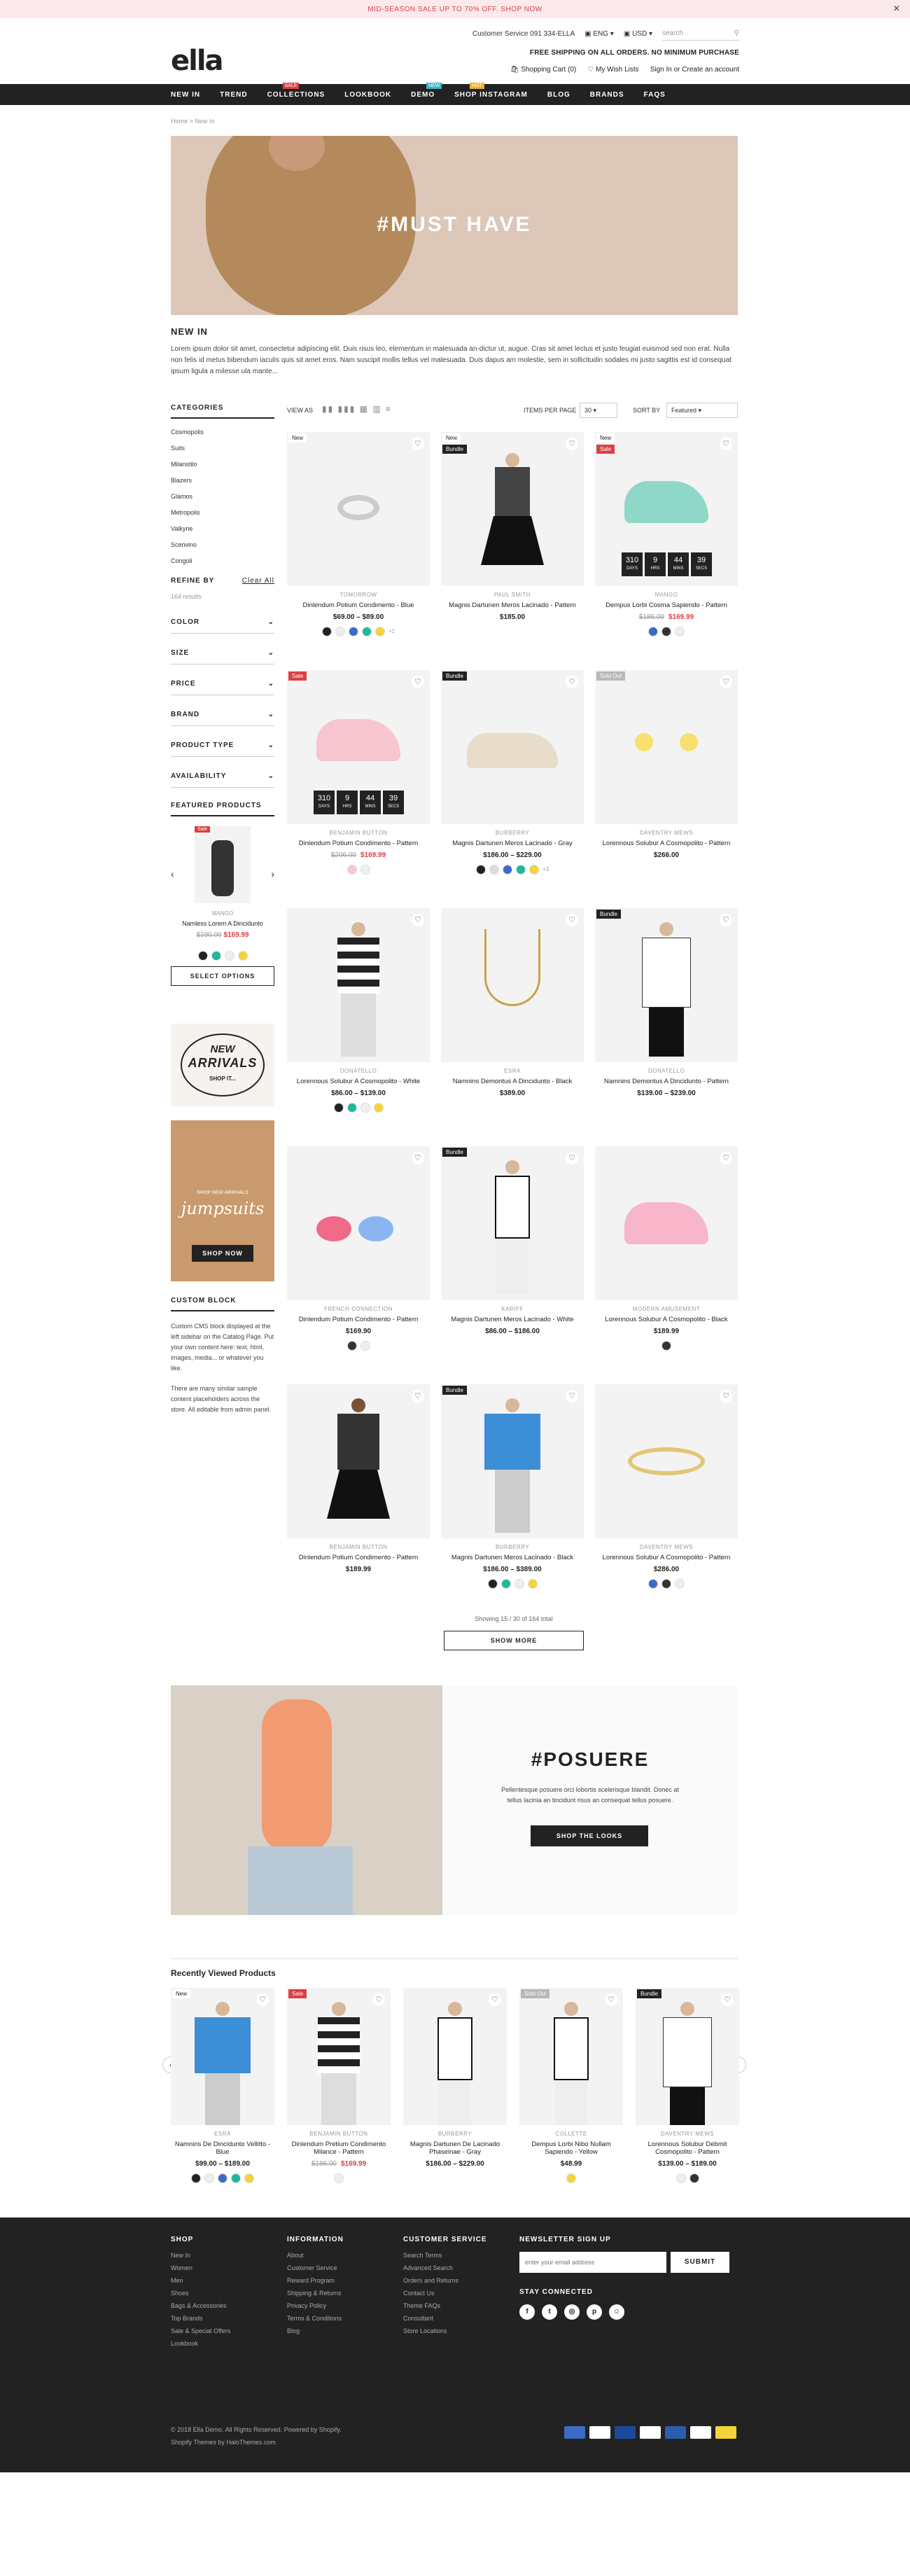 This screenshot has height=2576, width=910. Describe the element at coordinates (315, 2305) in the screenshot. I see `footer-link: Privacy Policy` at that location.